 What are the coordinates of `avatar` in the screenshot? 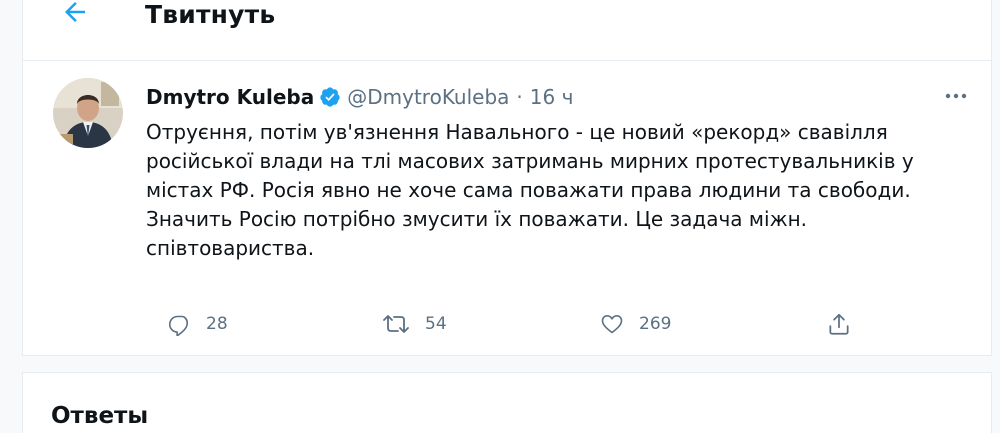 It's located at (88, 113).